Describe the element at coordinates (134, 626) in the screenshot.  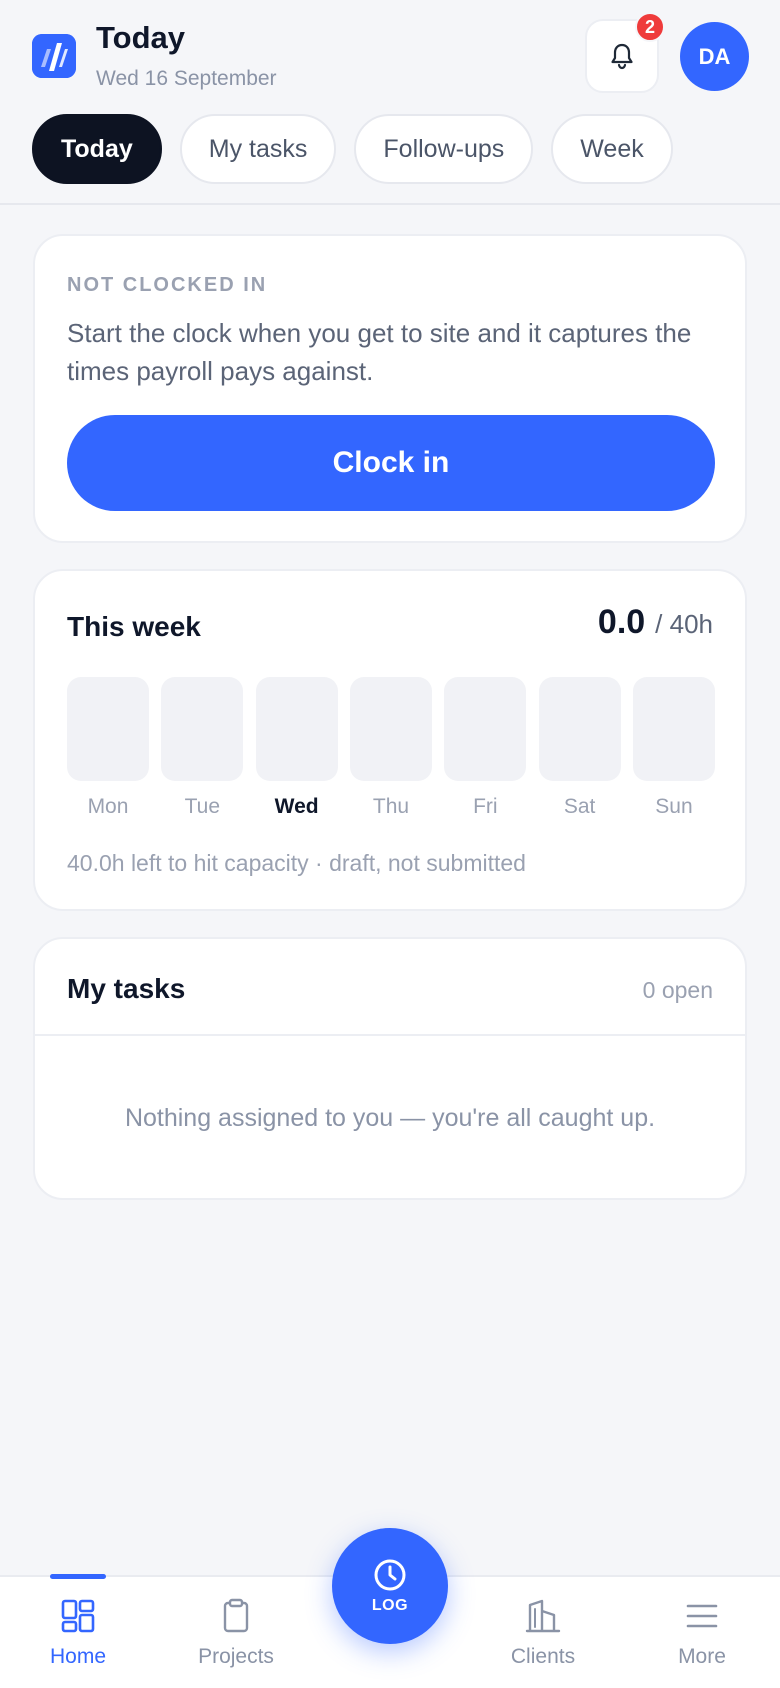
I see `week-title: This week` at that location.